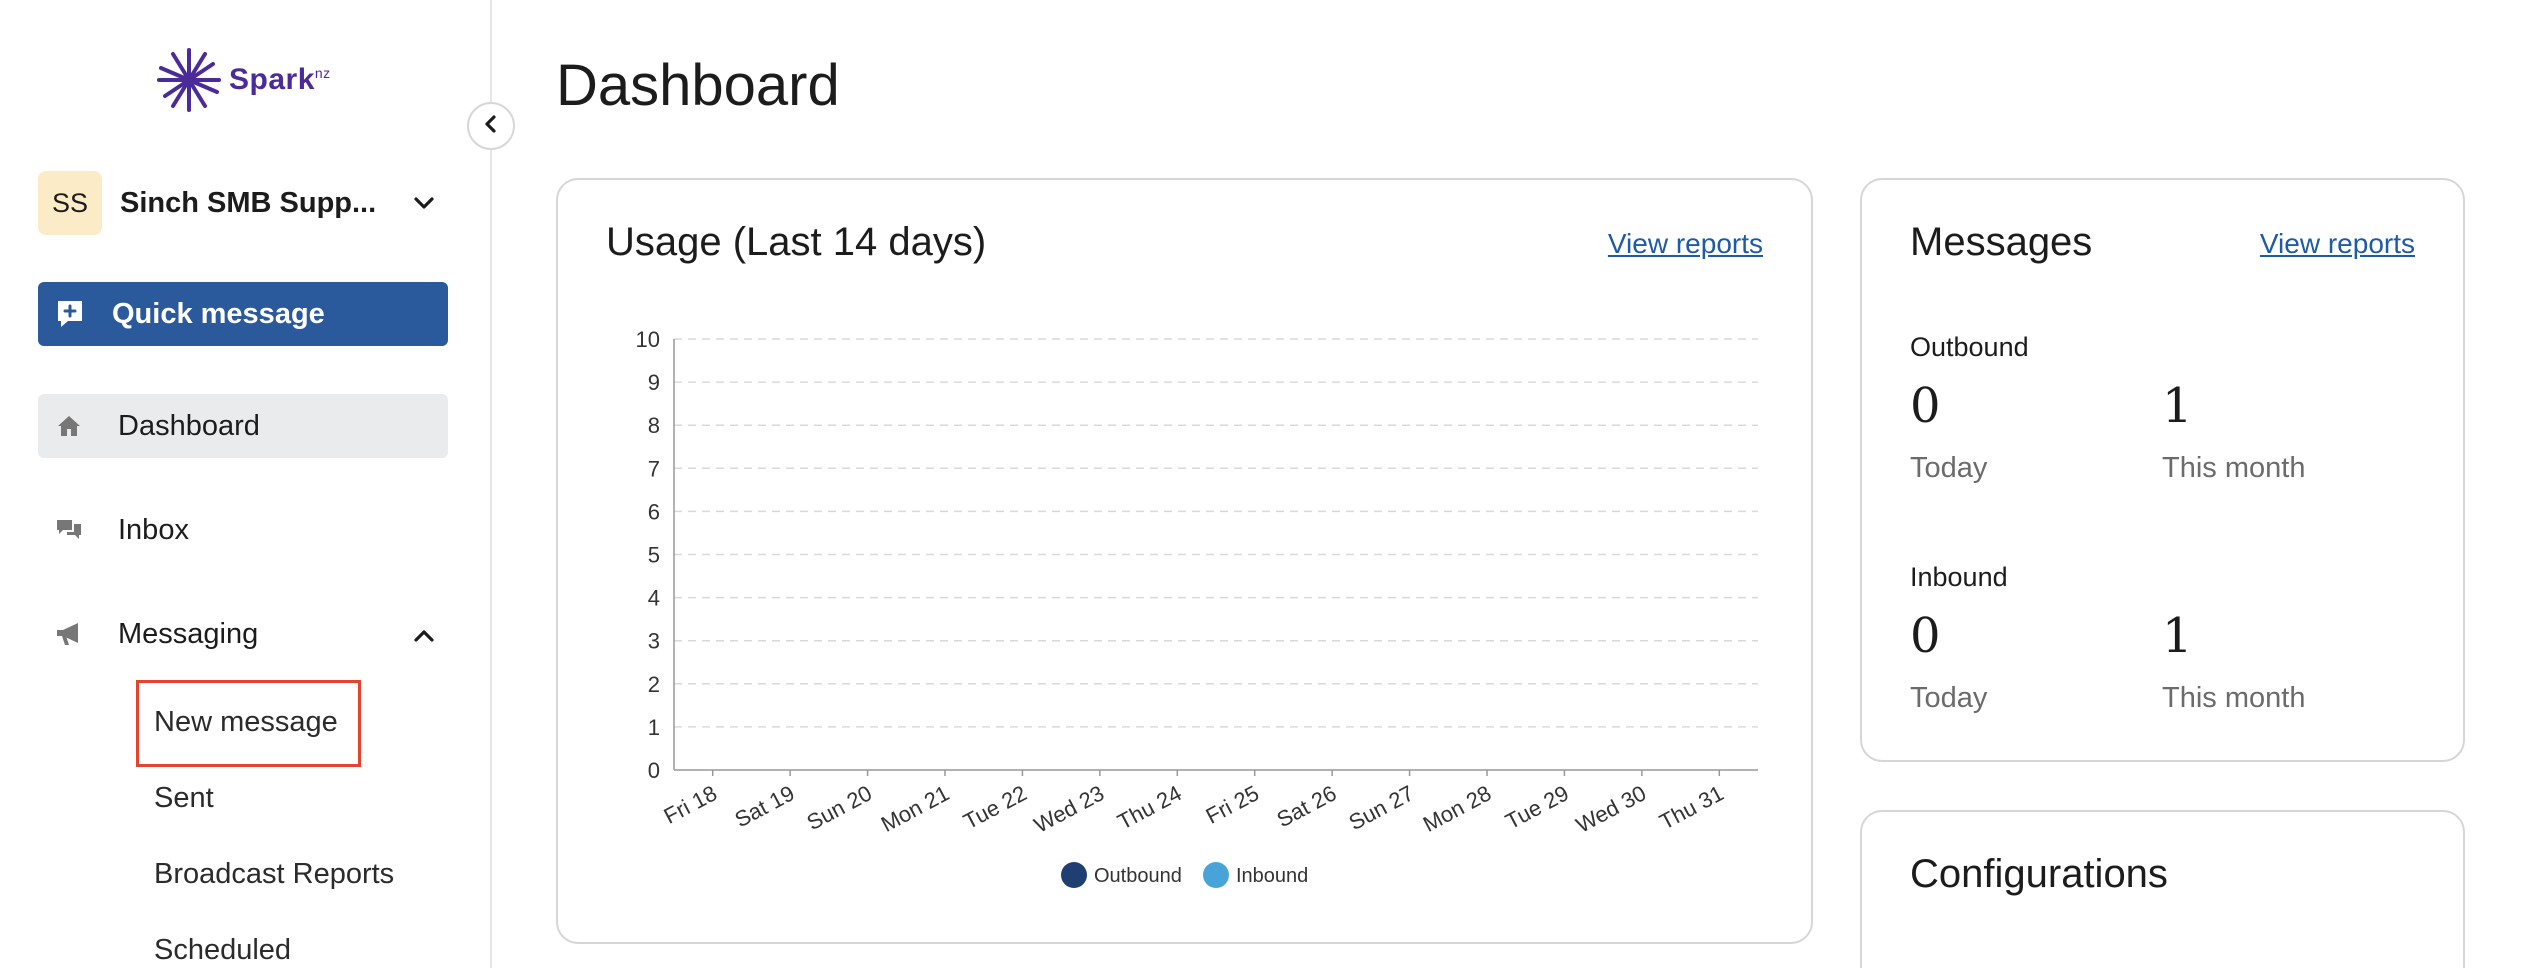 This screenshot has height=968, width=2522. Describe the element at coordinates (1537, 807) in the screenshot. I see `x-tick-label: Tue 29` at that location.